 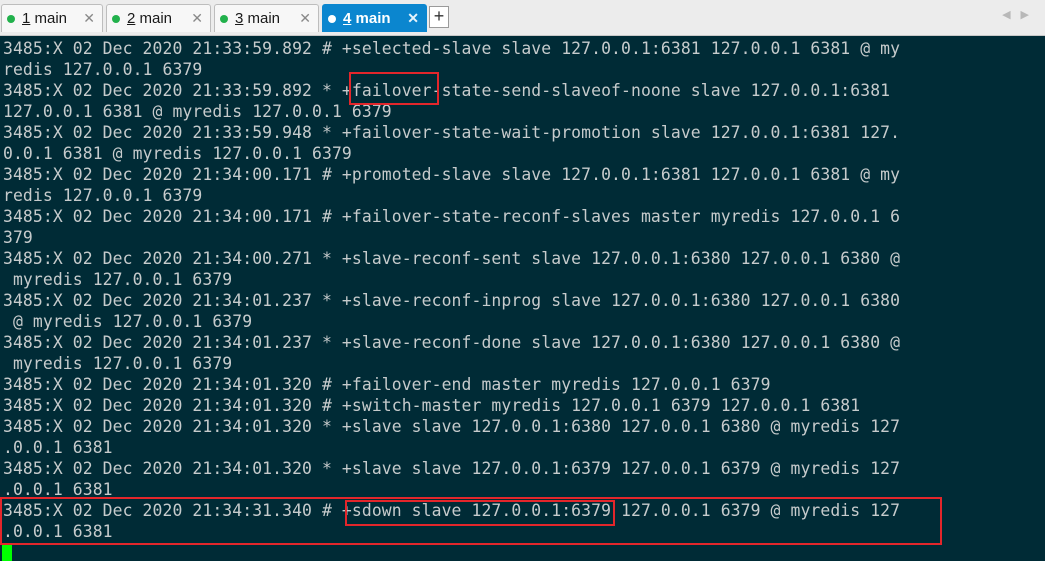 I want to click on tab-4-main: 4 main ✕, so click(x=374, y=18).